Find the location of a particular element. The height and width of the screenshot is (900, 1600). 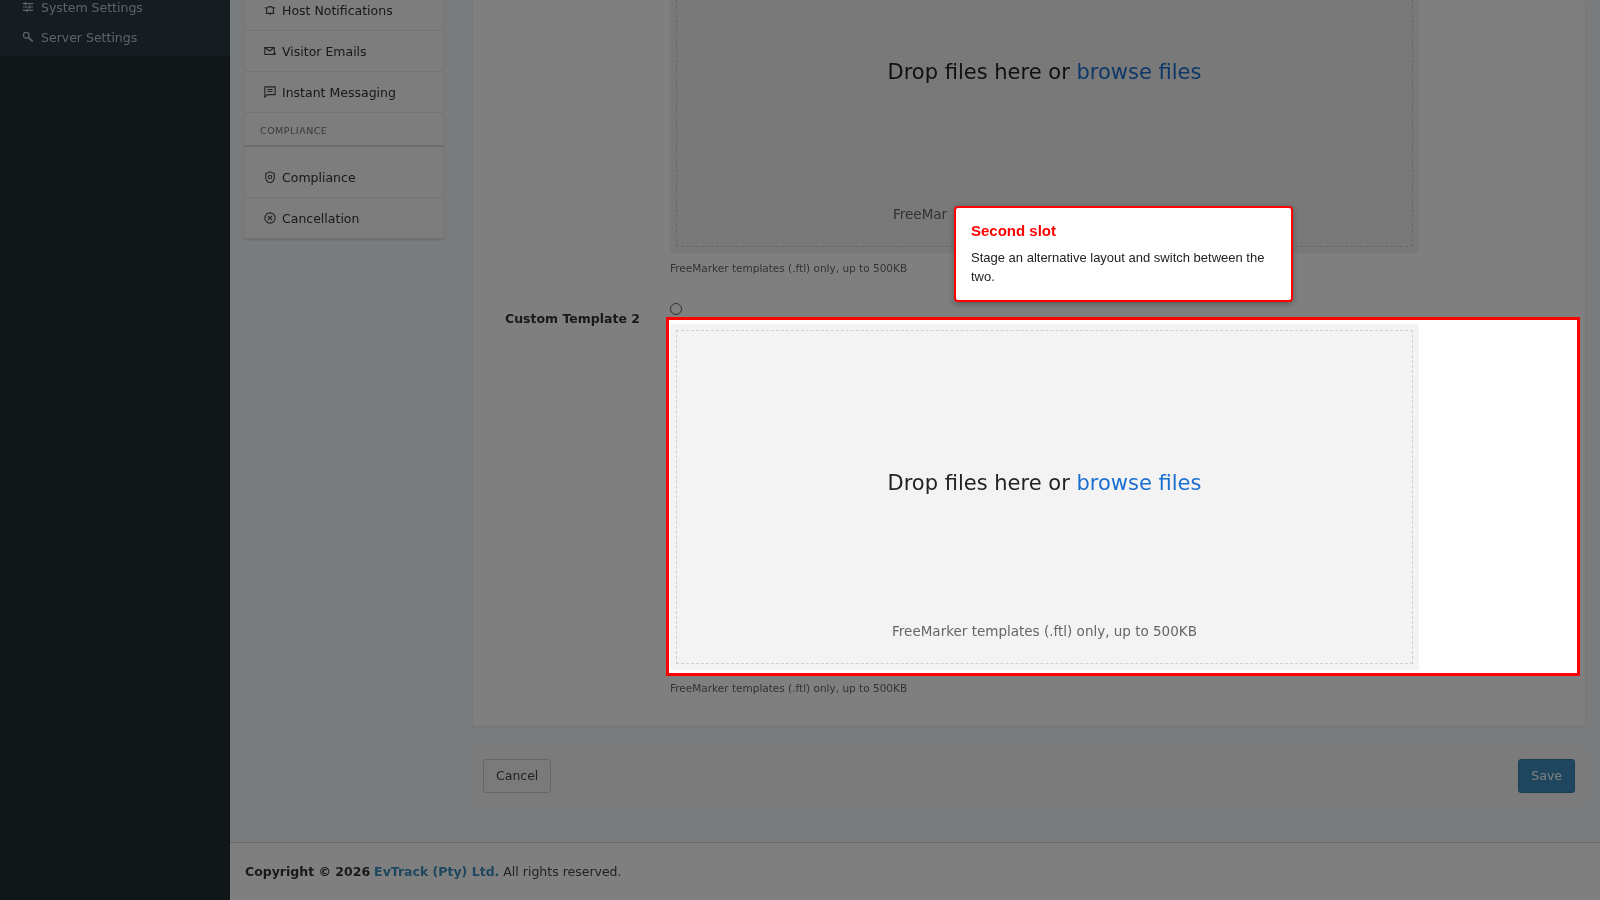

chat-icon is located at coordinates (270, 92).